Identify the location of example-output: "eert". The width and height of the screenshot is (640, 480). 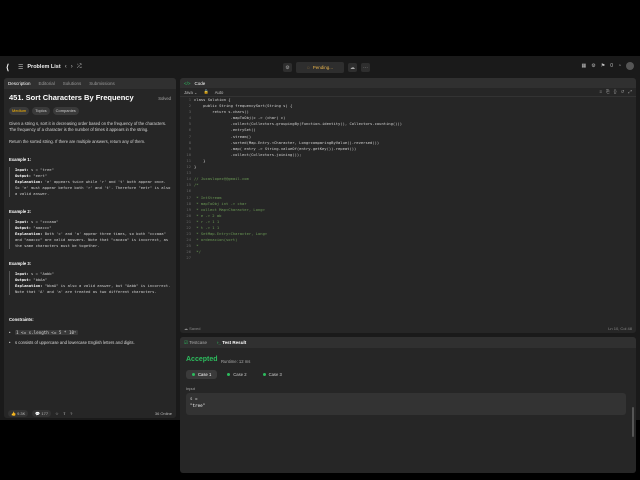
(40, 176).